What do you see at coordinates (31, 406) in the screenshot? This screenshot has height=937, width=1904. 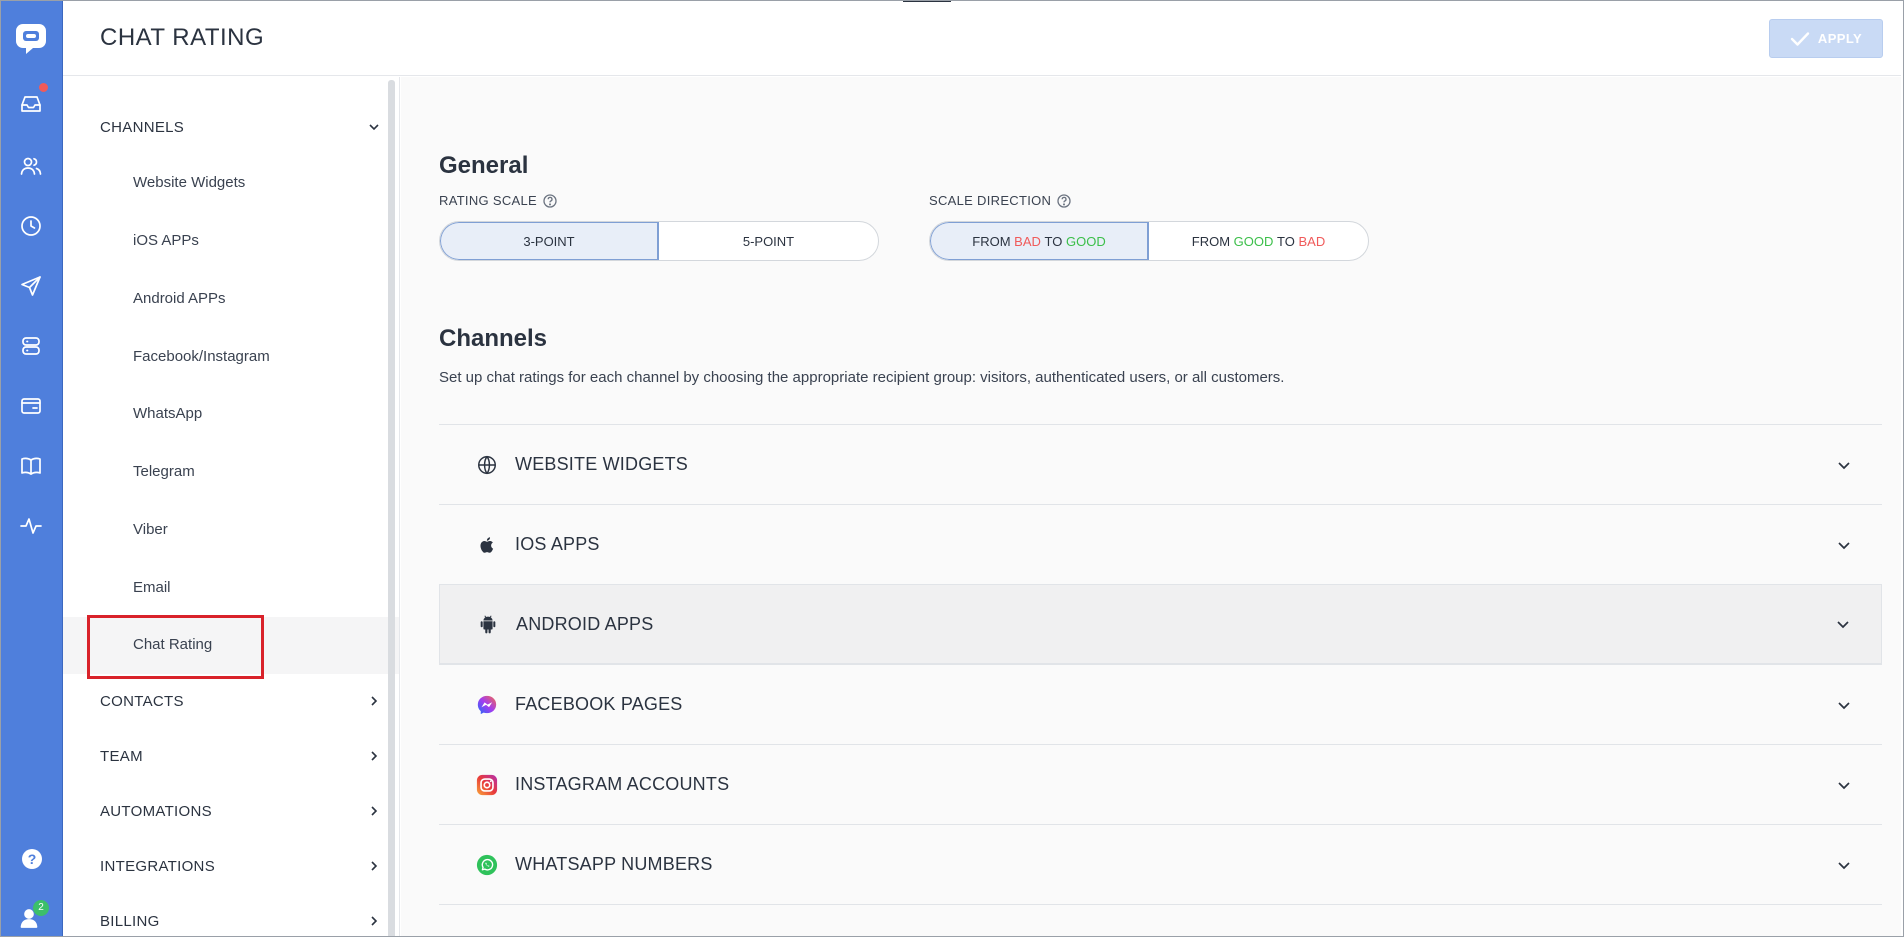 I see `widget-card-icon` at bounding box center [31, 406].